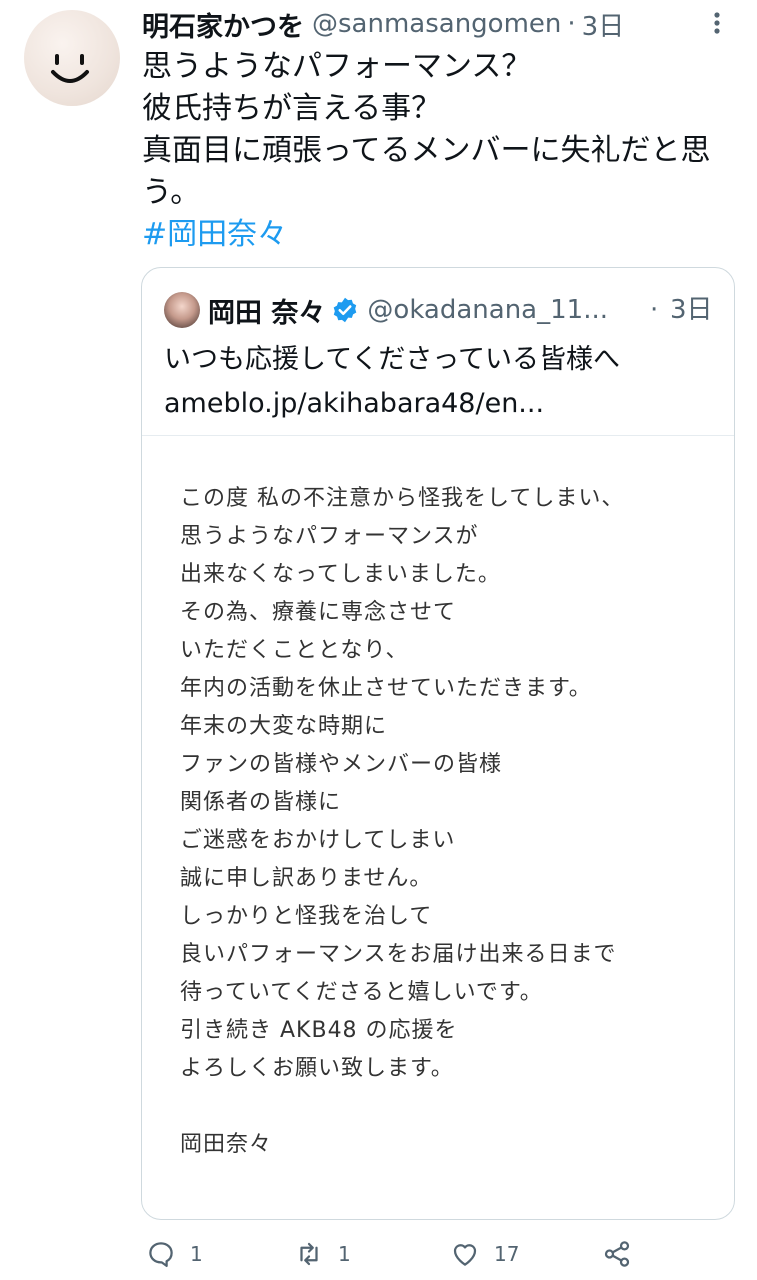 The image size is (757, 1280). What do you see at coordinates (294, 650) in the screenshot?
I see `notice-line: いただくこととなり、` at bounding box center [294, 650].